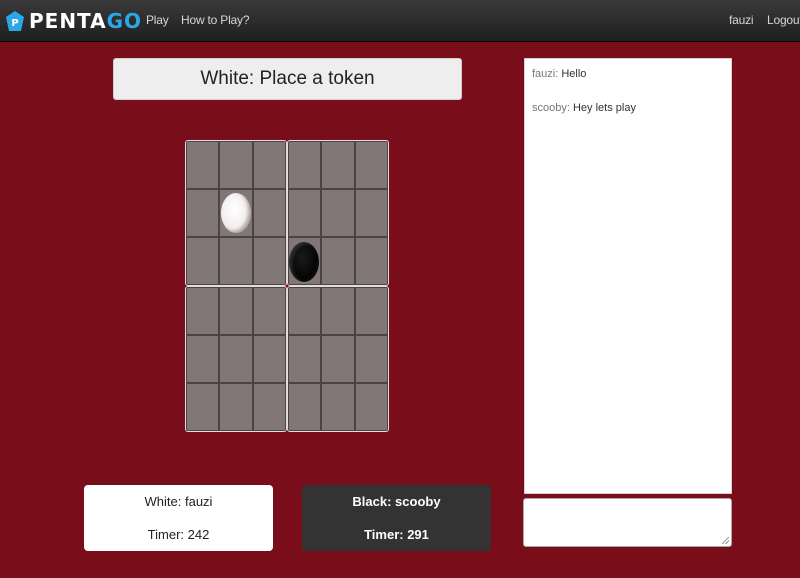  What do you see at coordinates (725, 540) in the screenshot?
I see `resize-grip-icon` at bounding box center [725, 540].